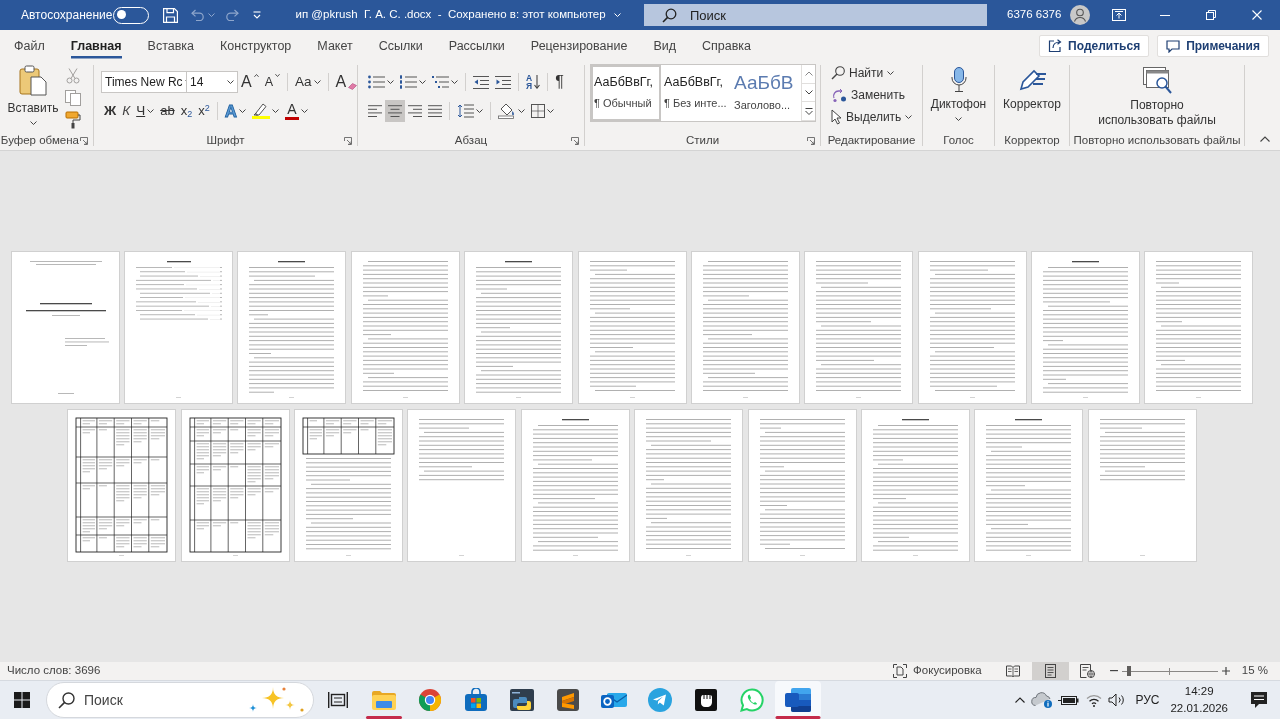 Image resolution: width=1280 pixels, height=719 pixels. What do you see at coordinates (346, 82) in the screenshot?
I see `clear-formatting-button: A` at bounding box center [346, 82].